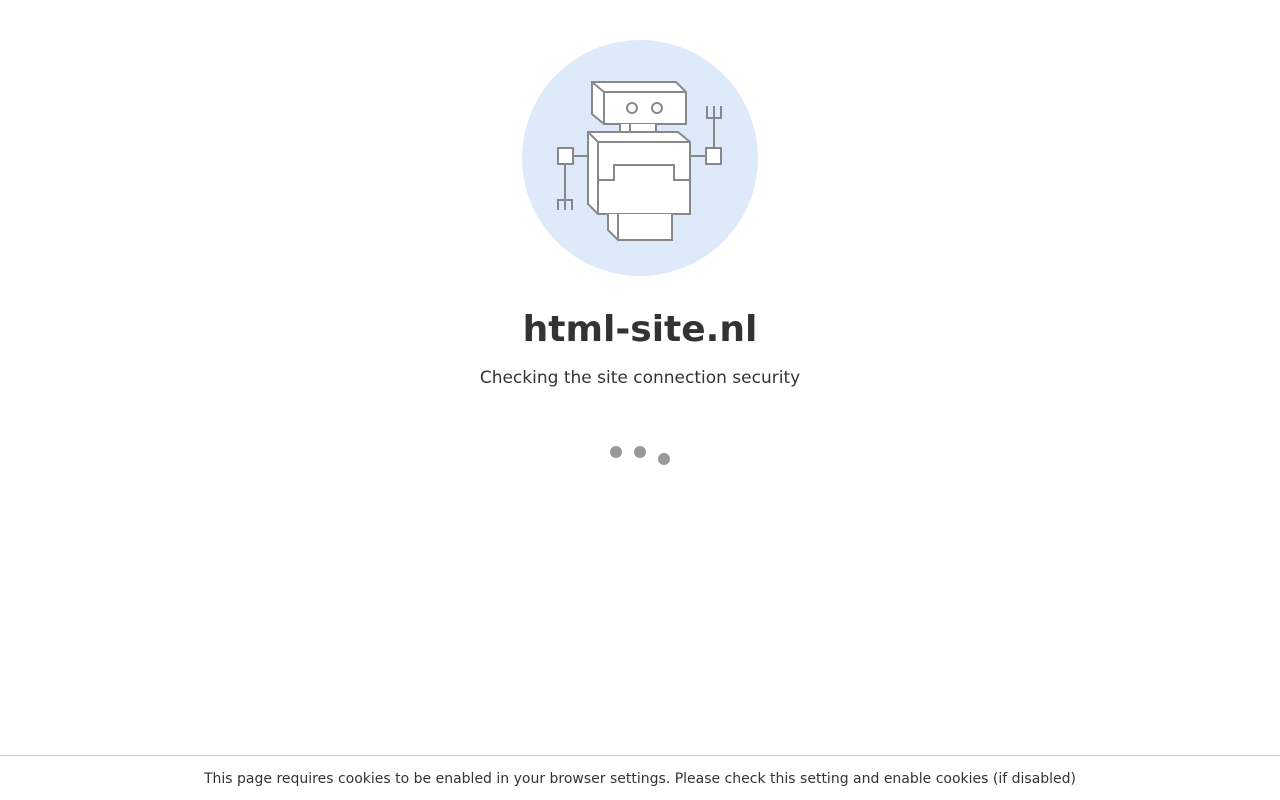 The image size is (1280, 800). What do you see at coordinates (640, 378) in the screenshot?
I see `status-text: Checking the site connection security` at bounding box center [640, 378].